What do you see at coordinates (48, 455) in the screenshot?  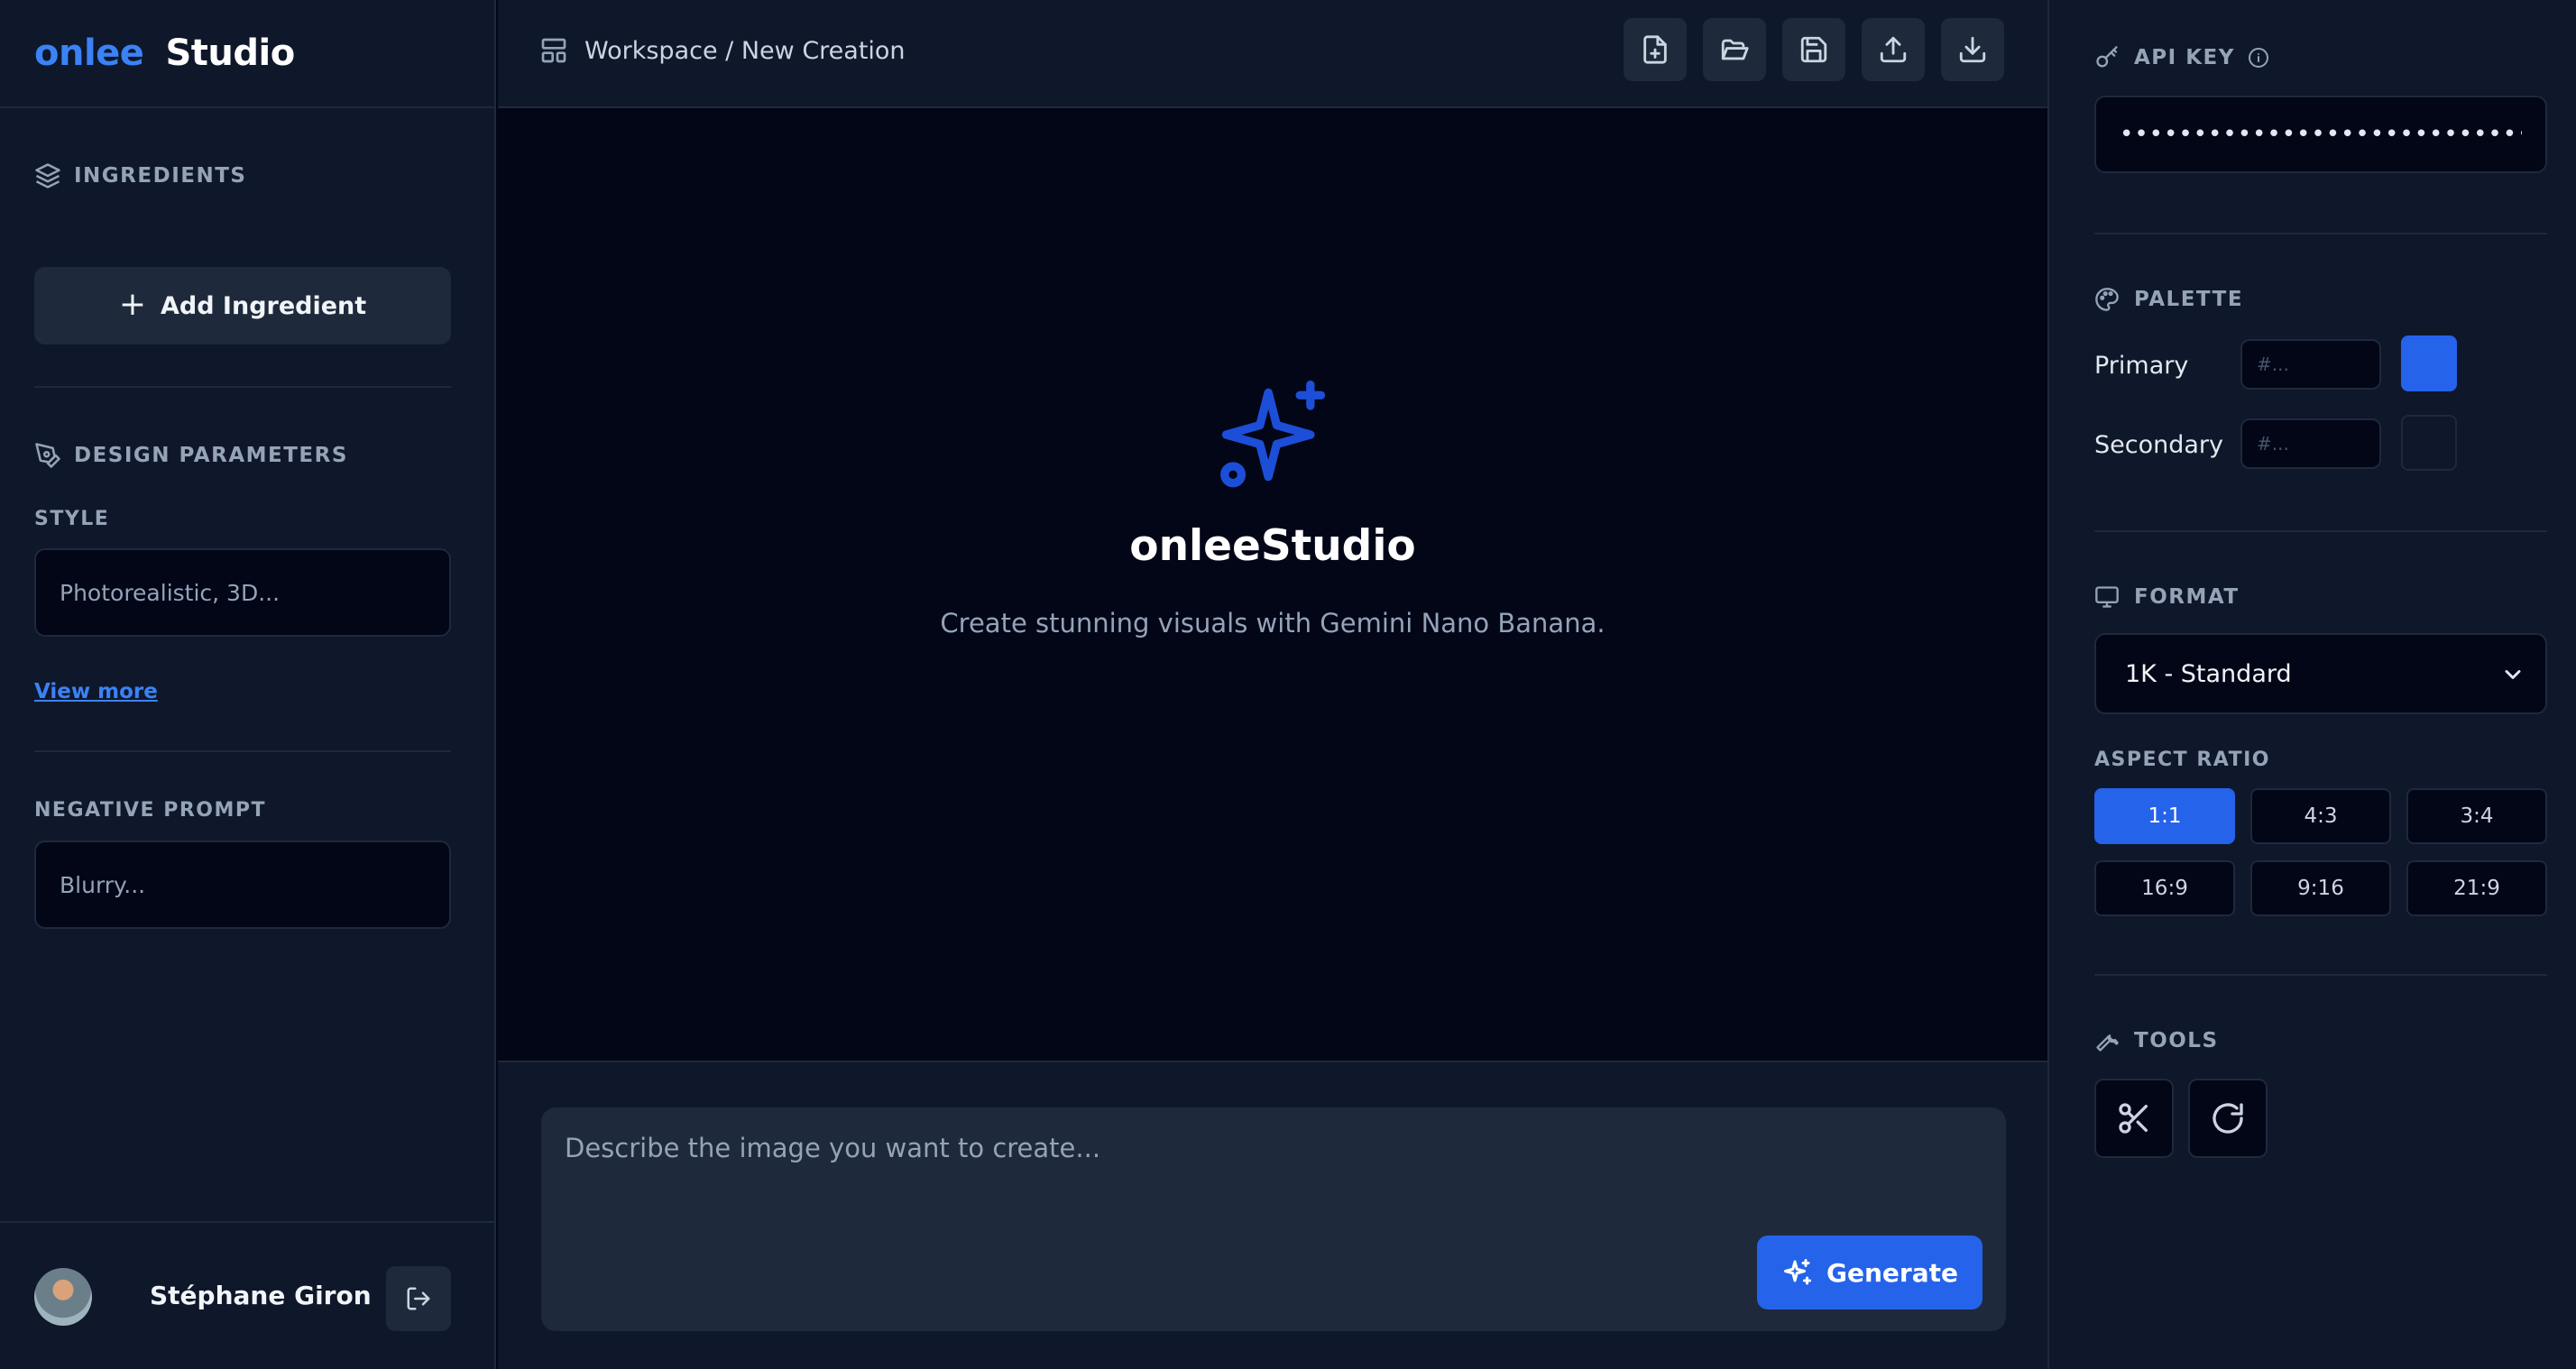 I see `pen-tool-icon` at bounding box center [48, 455].